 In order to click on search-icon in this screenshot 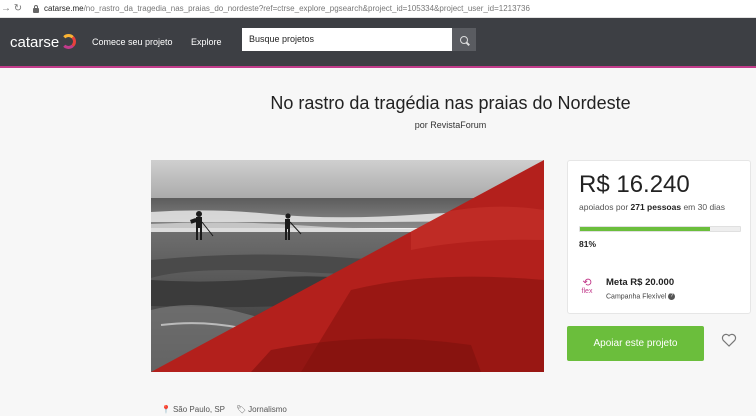, I will do `click(464, 39)`.